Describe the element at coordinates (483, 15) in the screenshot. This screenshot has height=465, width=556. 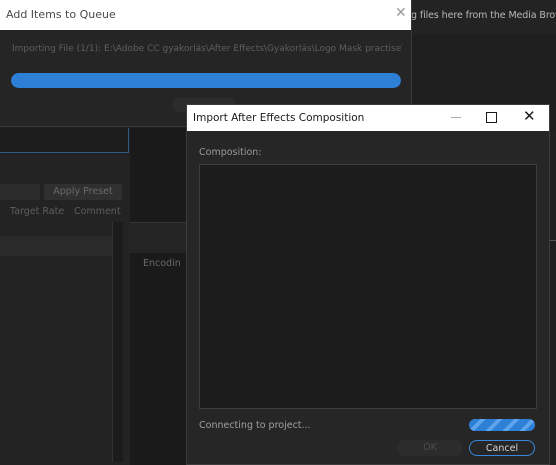
I see `media-browser-hint: g files here from the Media Brows` at that location.